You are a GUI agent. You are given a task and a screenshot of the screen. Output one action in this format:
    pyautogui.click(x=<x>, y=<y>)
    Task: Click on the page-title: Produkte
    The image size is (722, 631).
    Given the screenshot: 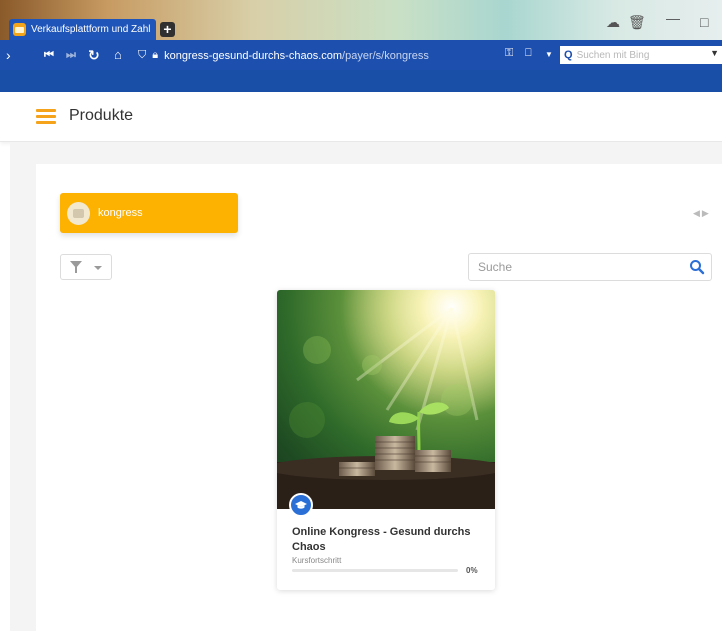 What is the action you would take?
    pyautogui.click(x=101, y=115)
    